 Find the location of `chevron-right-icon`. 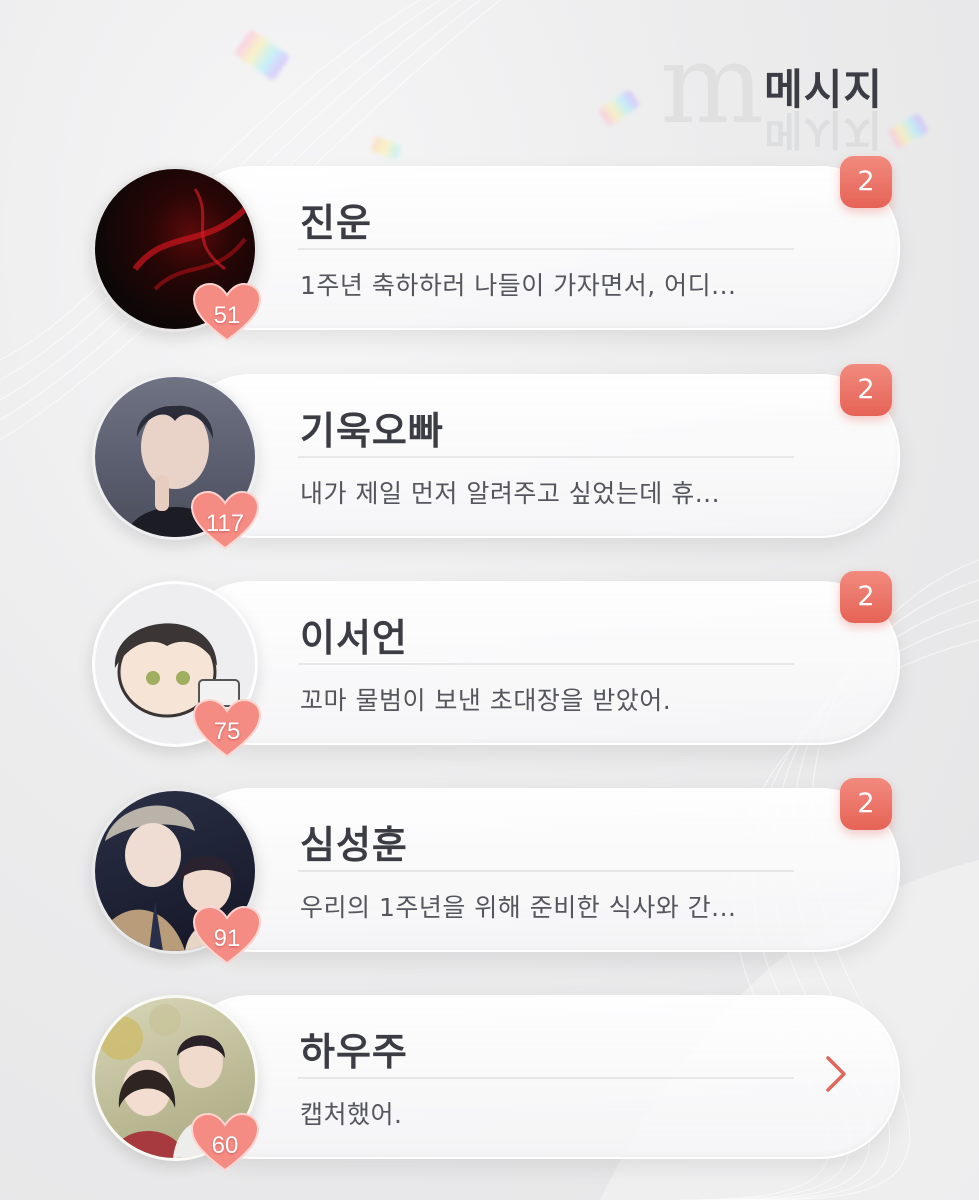

chevron-right-icon is located at coordinates (836, 1074).